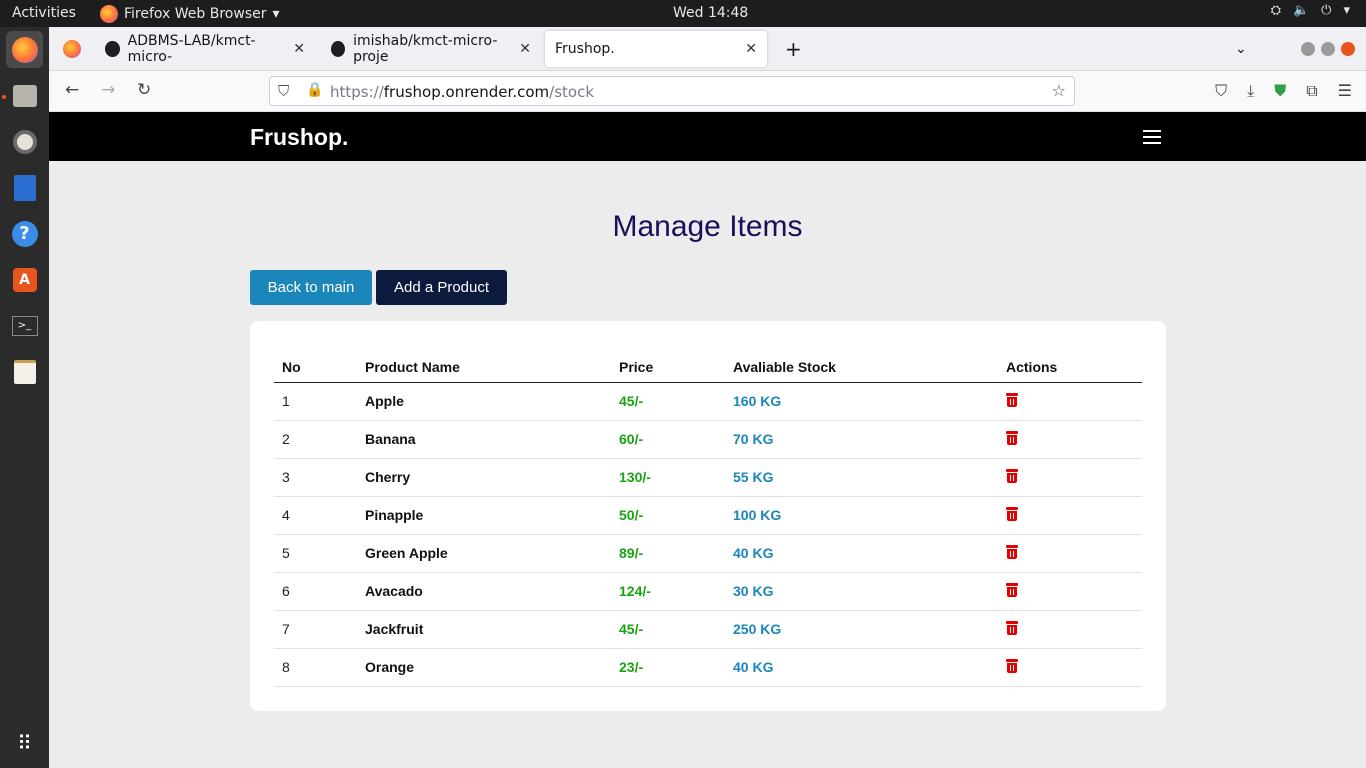 This screenshot has width=1366, height=768. Describe the element at coordinates (668, 401) in the screenshot. I see `row-price: 45/-` at that location.